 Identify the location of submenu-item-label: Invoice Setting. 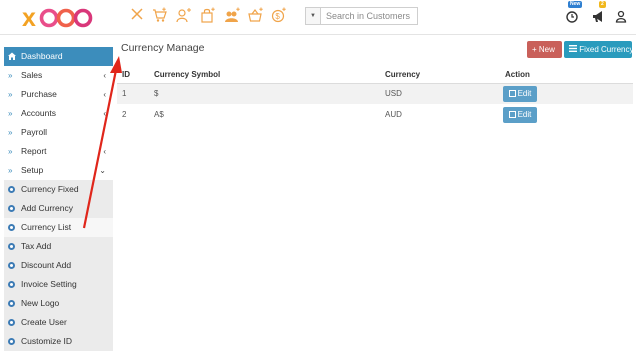
(49, 284).